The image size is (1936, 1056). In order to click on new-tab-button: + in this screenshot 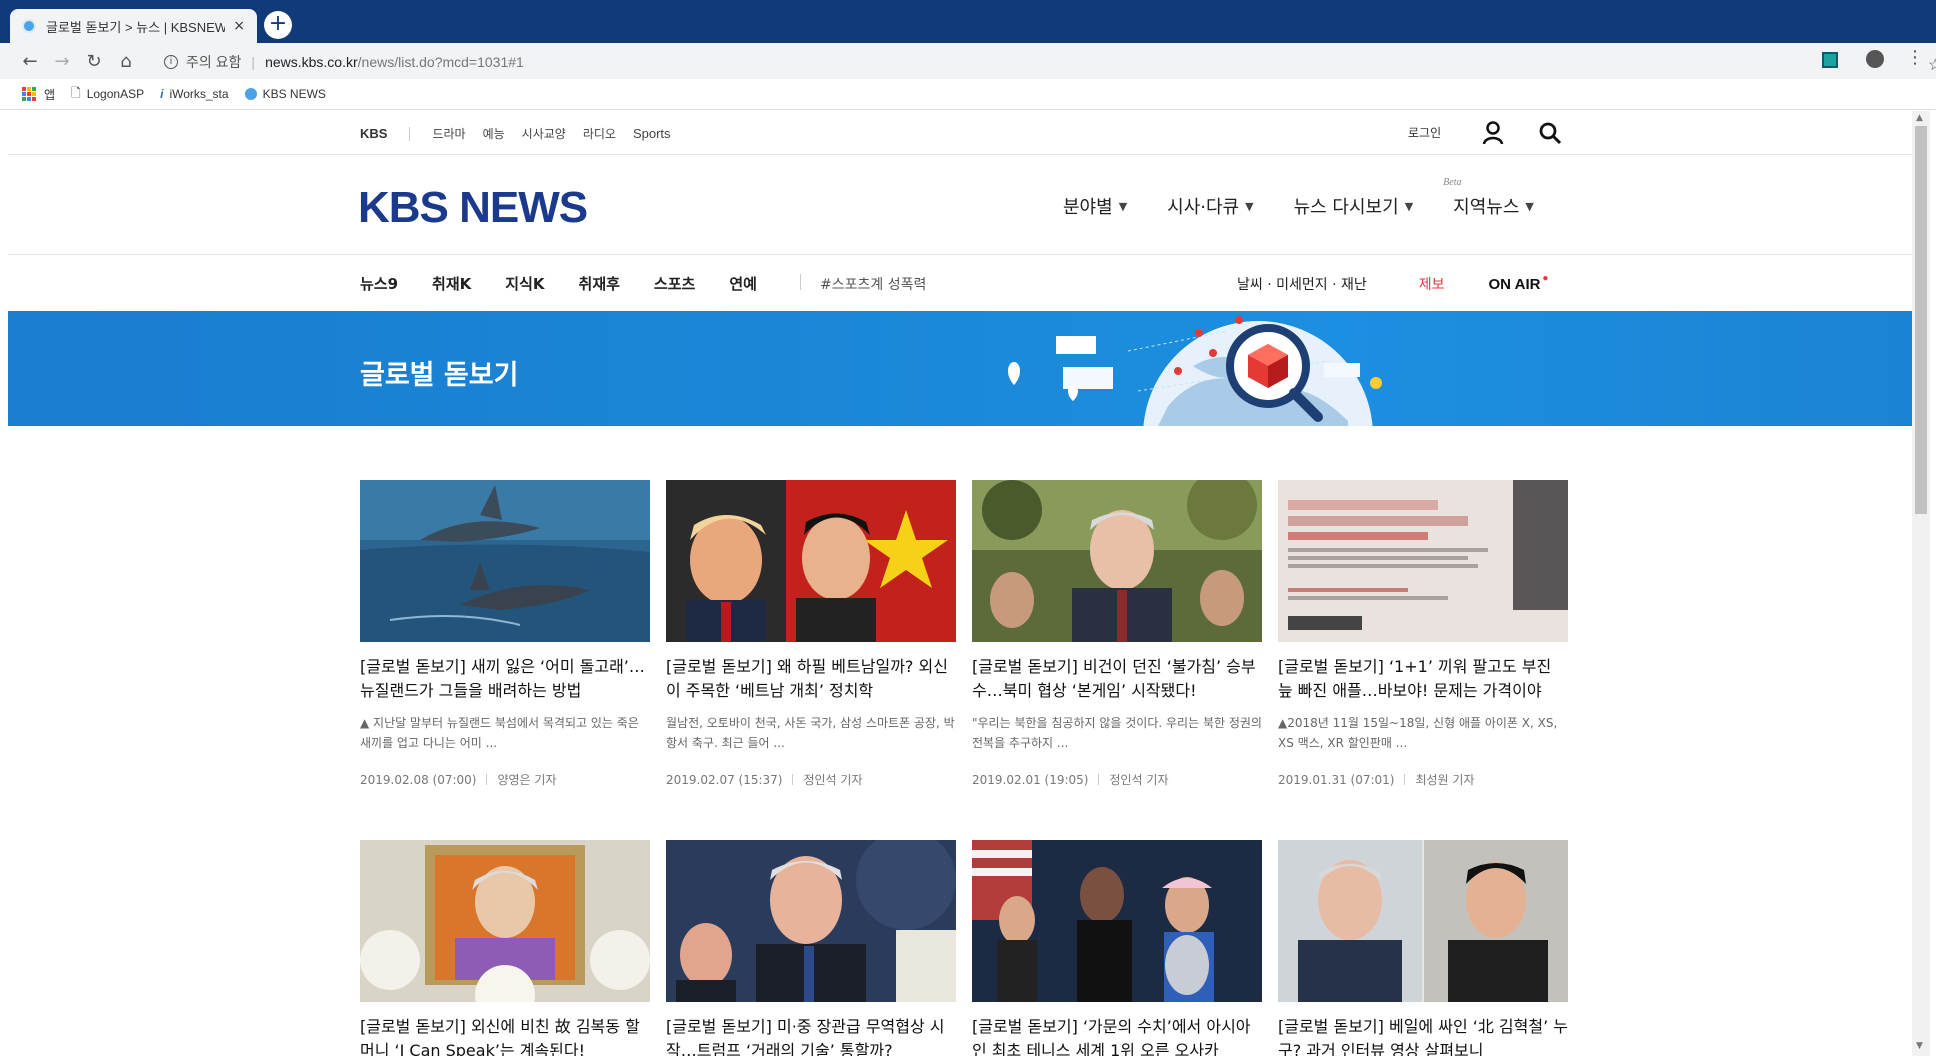, I will do `click(278, 25)`.